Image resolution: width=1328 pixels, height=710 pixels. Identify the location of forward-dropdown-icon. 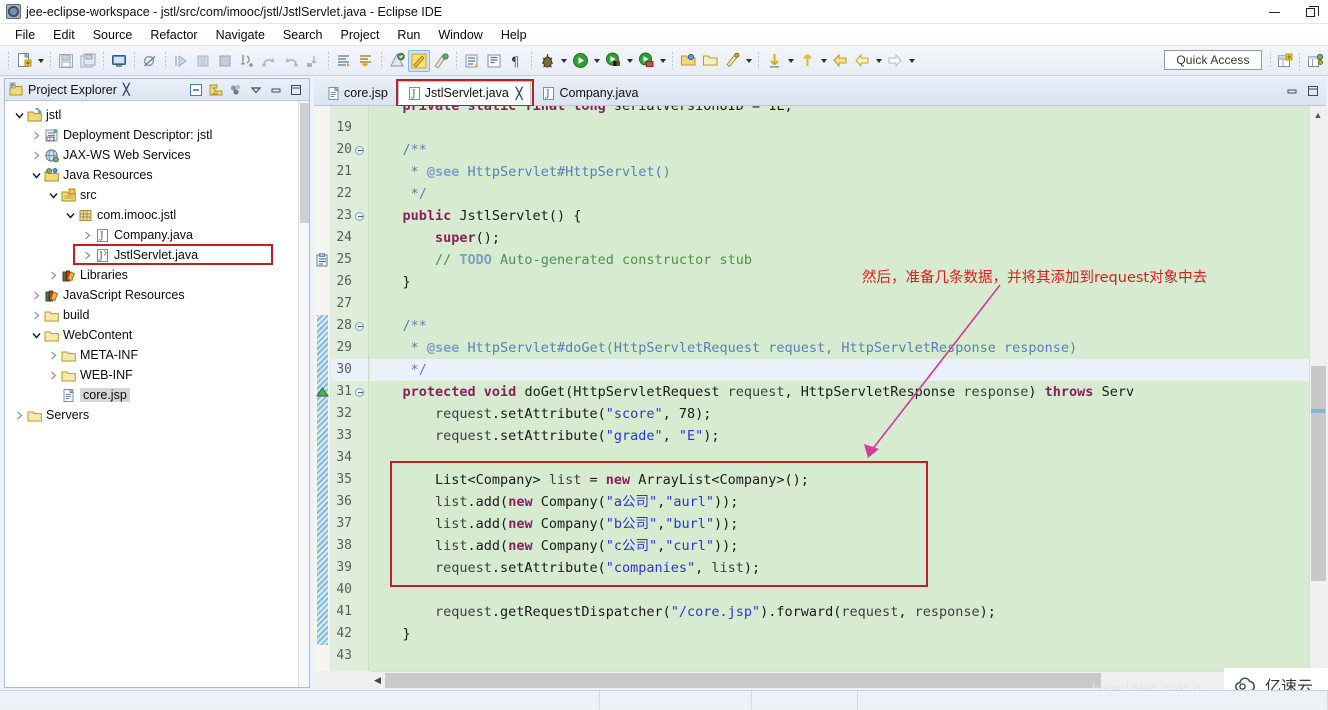
(911, 61).